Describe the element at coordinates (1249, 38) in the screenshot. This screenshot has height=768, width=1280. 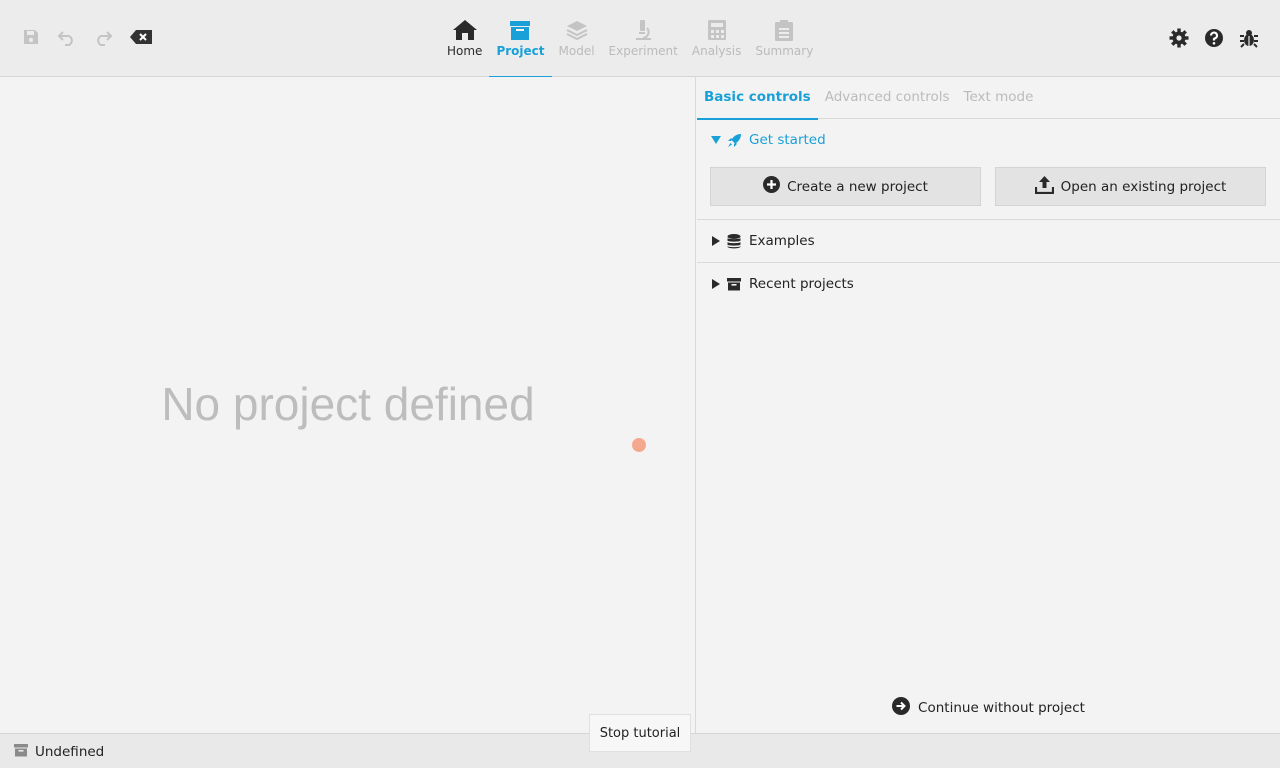
I see `bug-report-icon` at that location.